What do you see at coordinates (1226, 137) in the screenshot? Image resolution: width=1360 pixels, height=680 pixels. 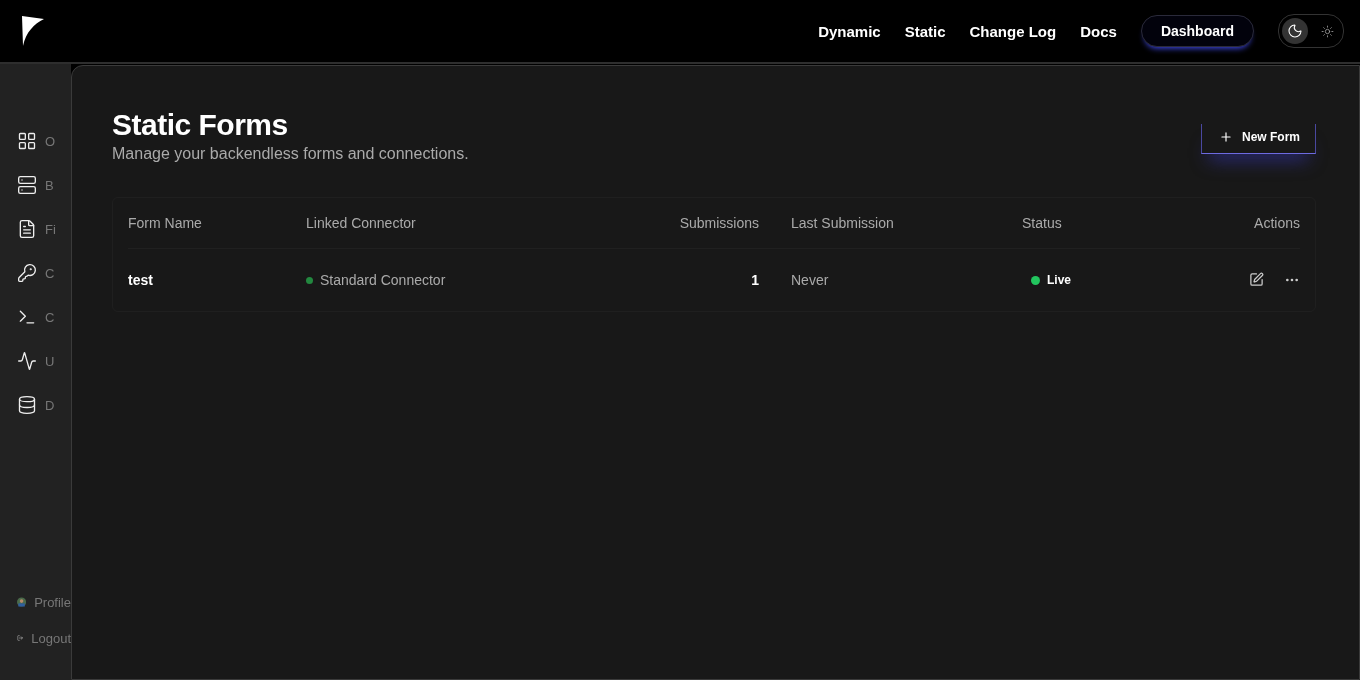 I see `plus-icon` at bounding box center [1226, 137].